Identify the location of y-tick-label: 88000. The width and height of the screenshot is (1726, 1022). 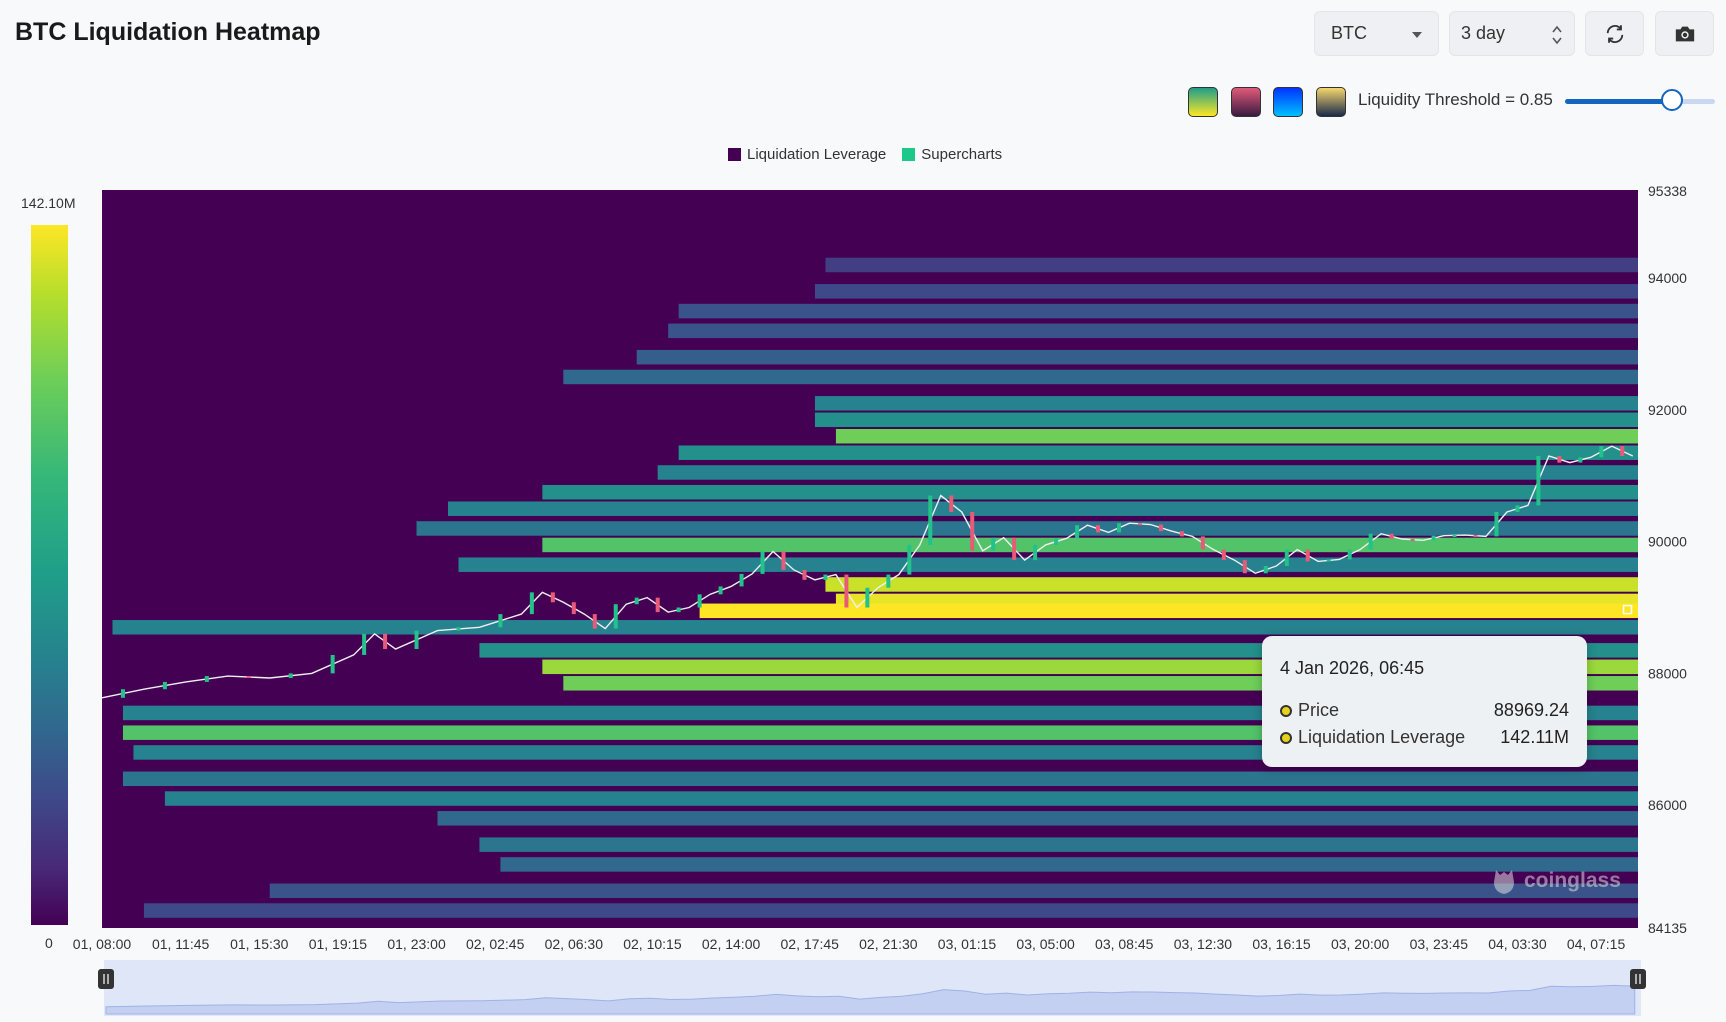
(1667, 673).